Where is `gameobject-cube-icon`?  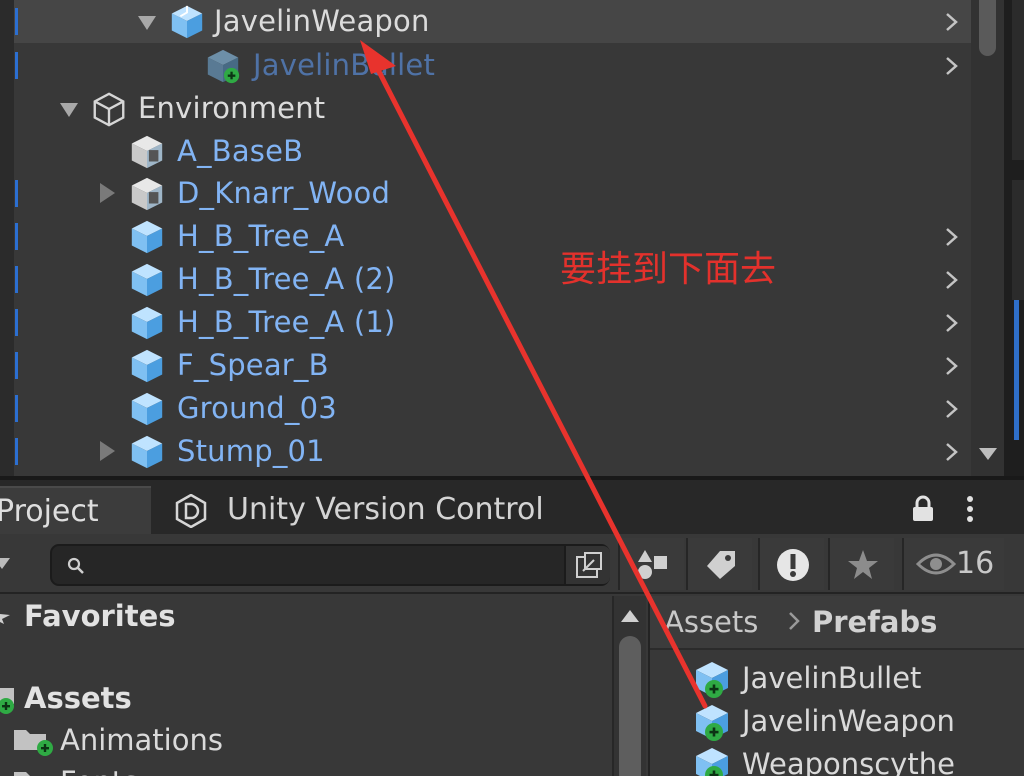 gameobject-cube-icon is located at coordinates (109, 109).